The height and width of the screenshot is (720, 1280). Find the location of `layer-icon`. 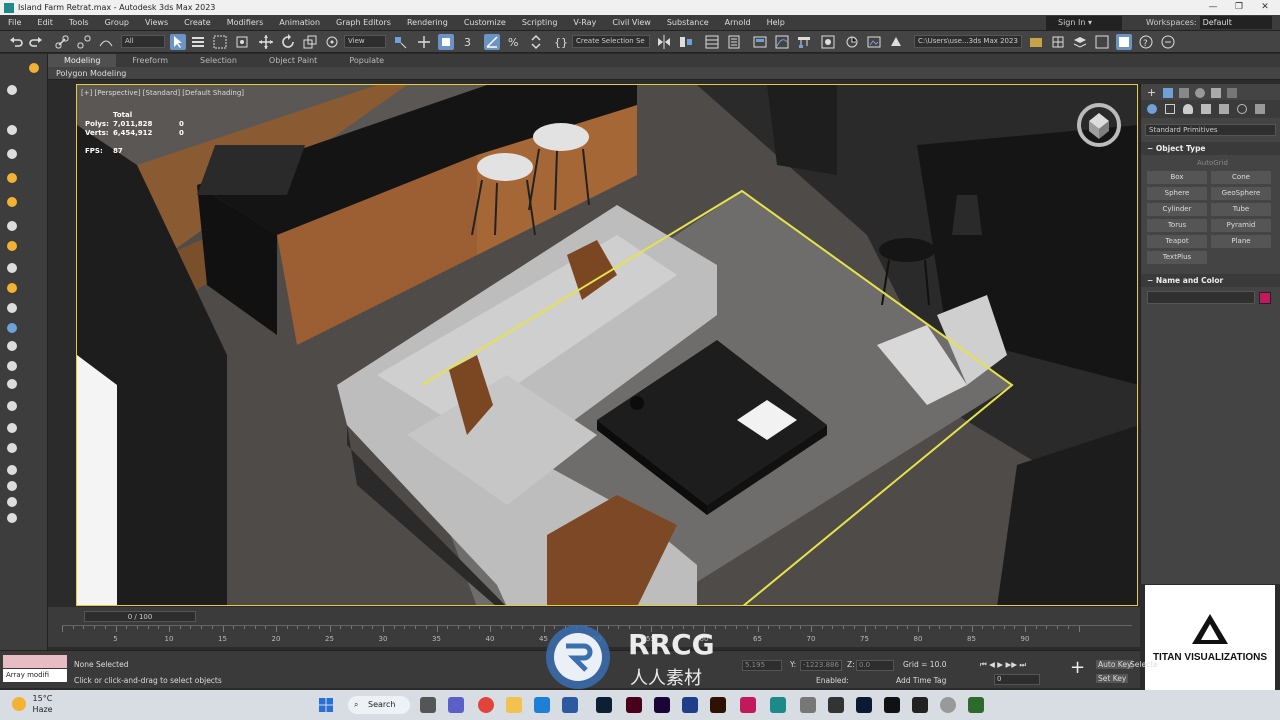

layer-icon is located at coordinates (12, 518).